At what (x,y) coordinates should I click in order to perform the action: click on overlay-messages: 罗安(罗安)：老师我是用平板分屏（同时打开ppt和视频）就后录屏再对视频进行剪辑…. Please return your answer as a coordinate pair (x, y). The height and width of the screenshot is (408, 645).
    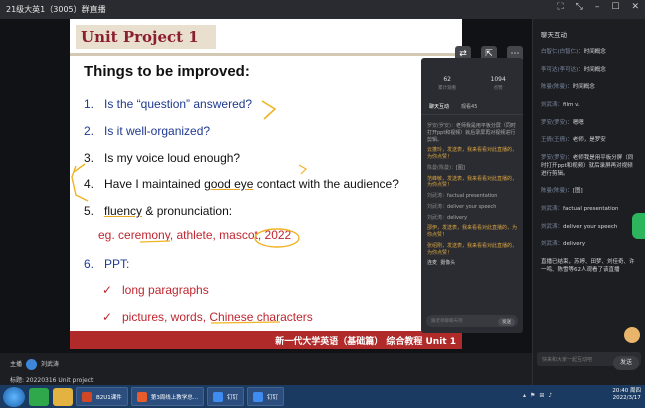
    Looking at the image, I should click on (472, 195).